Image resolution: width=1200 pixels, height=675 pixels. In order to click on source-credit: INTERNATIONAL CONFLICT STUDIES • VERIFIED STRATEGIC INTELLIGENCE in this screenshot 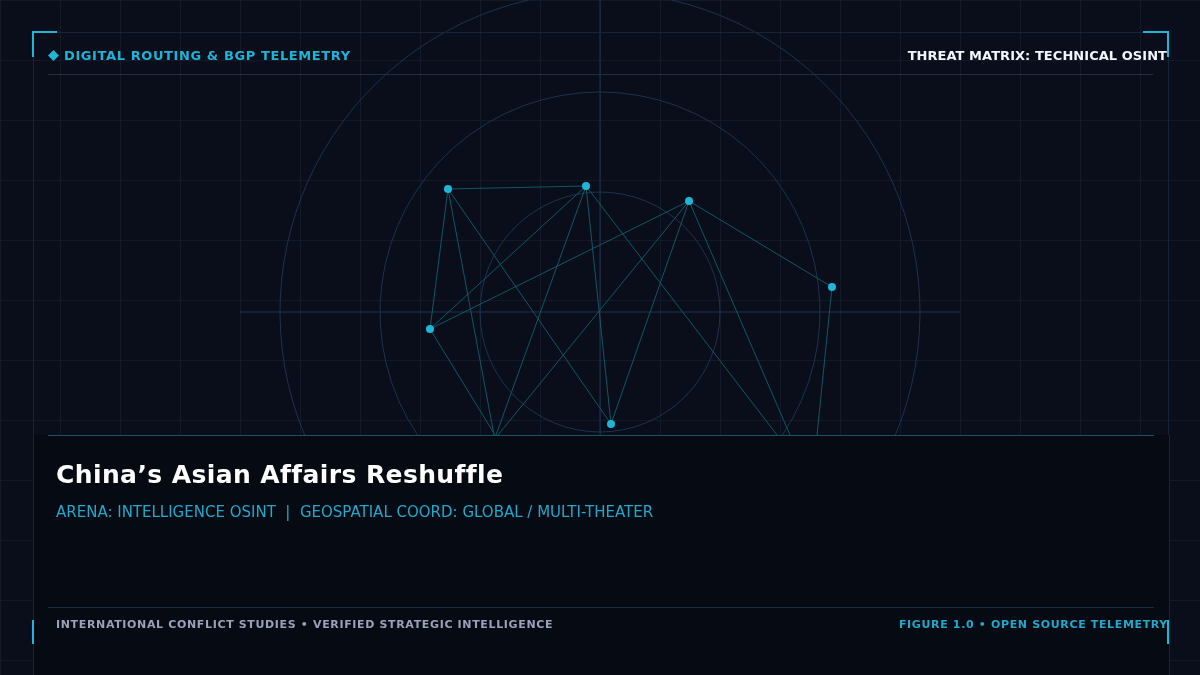, I will do `click(305, 625)`.